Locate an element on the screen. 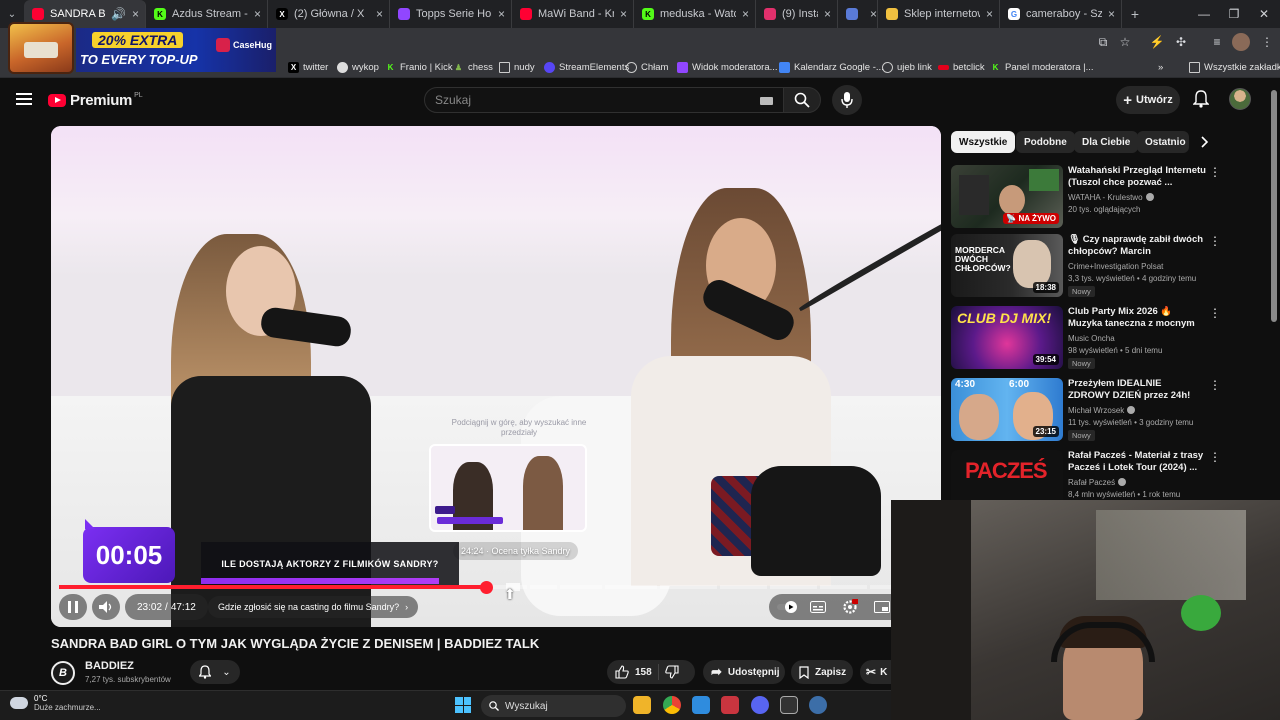 The width and height of the screenshot is (1280, 720). tab-x: X (2) Główna / X × is located at coordinates (329, 14).